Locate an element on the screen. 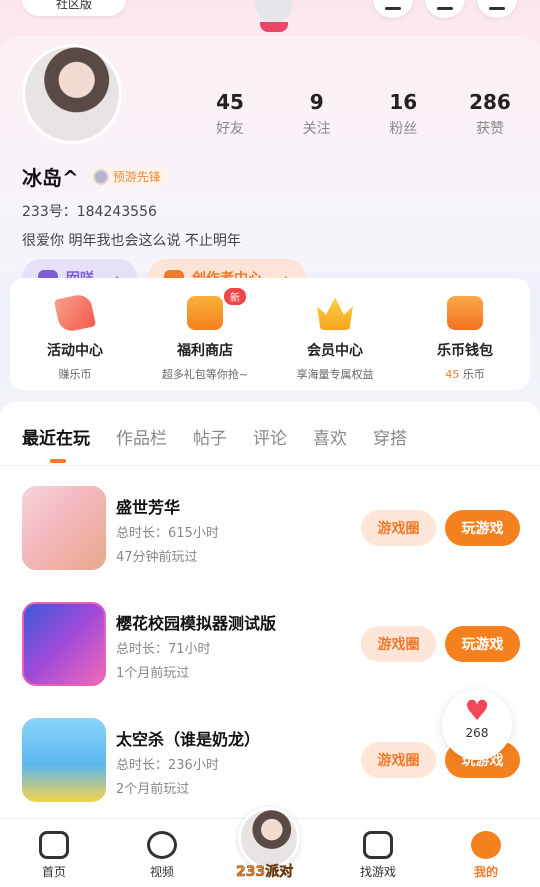 This screenshot has height=887, width=540. nav-video-label: 视频 is located at coordinates (161, 872).